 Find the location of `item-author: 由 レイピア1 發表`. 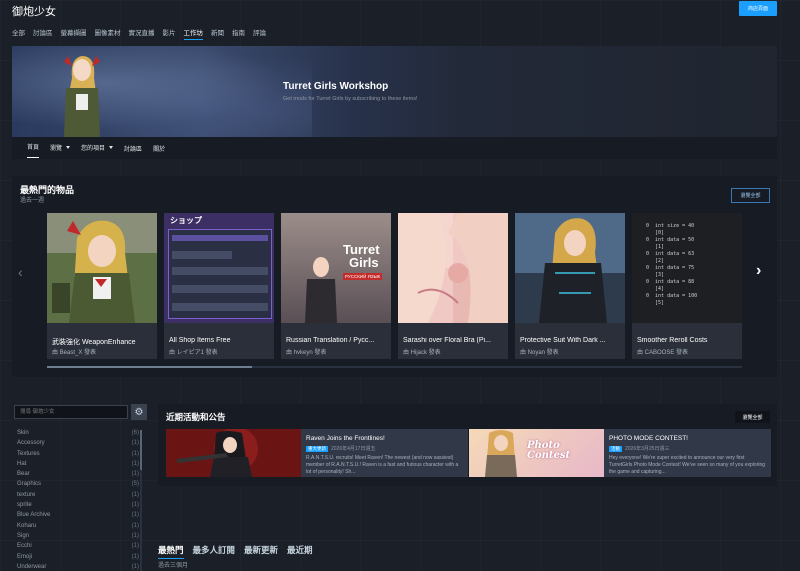

item-author: 由 レイピア1 發表 is located at coordinates (193, 353).